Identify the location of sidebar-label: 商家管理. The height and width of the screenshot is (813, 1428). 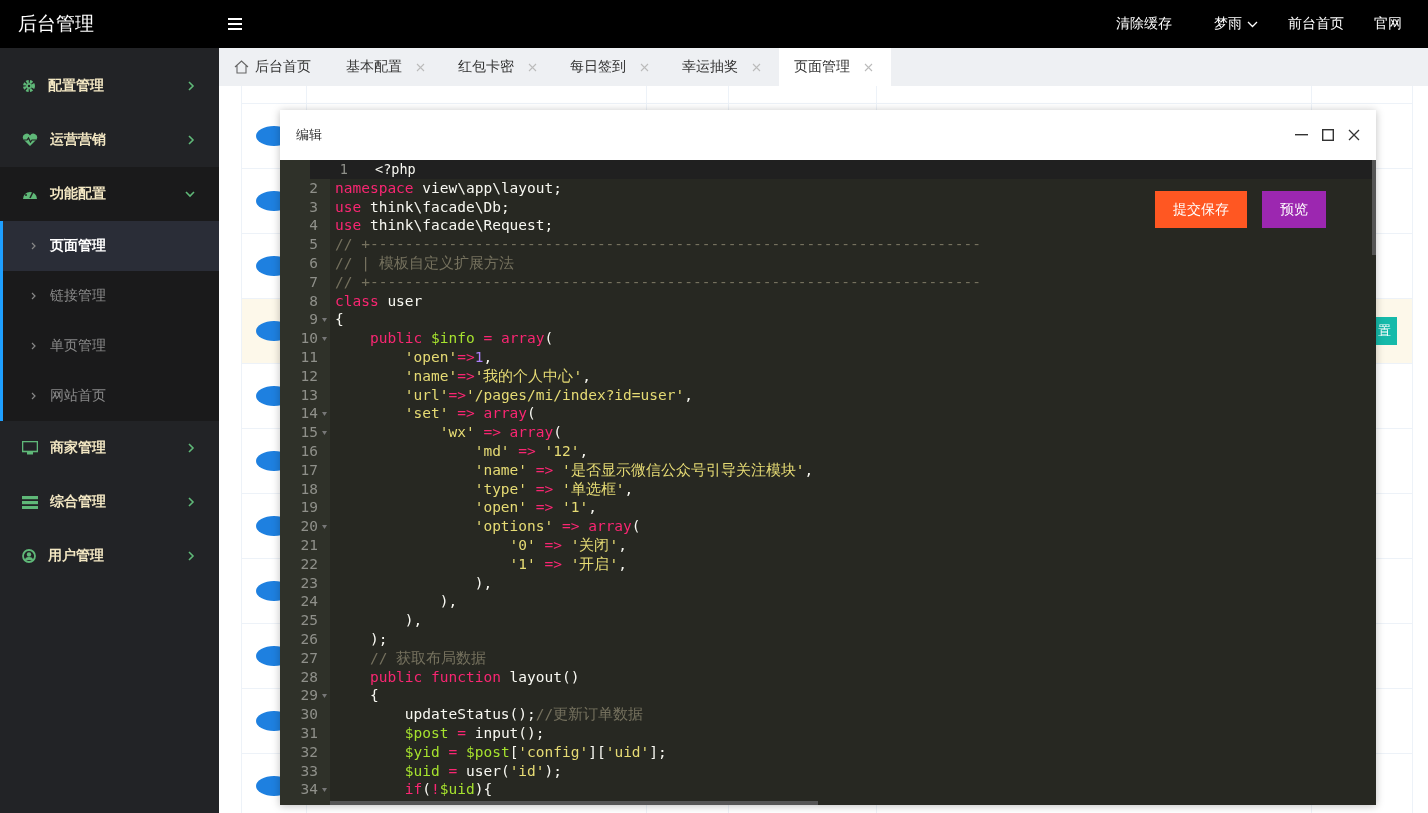
(78, 448).